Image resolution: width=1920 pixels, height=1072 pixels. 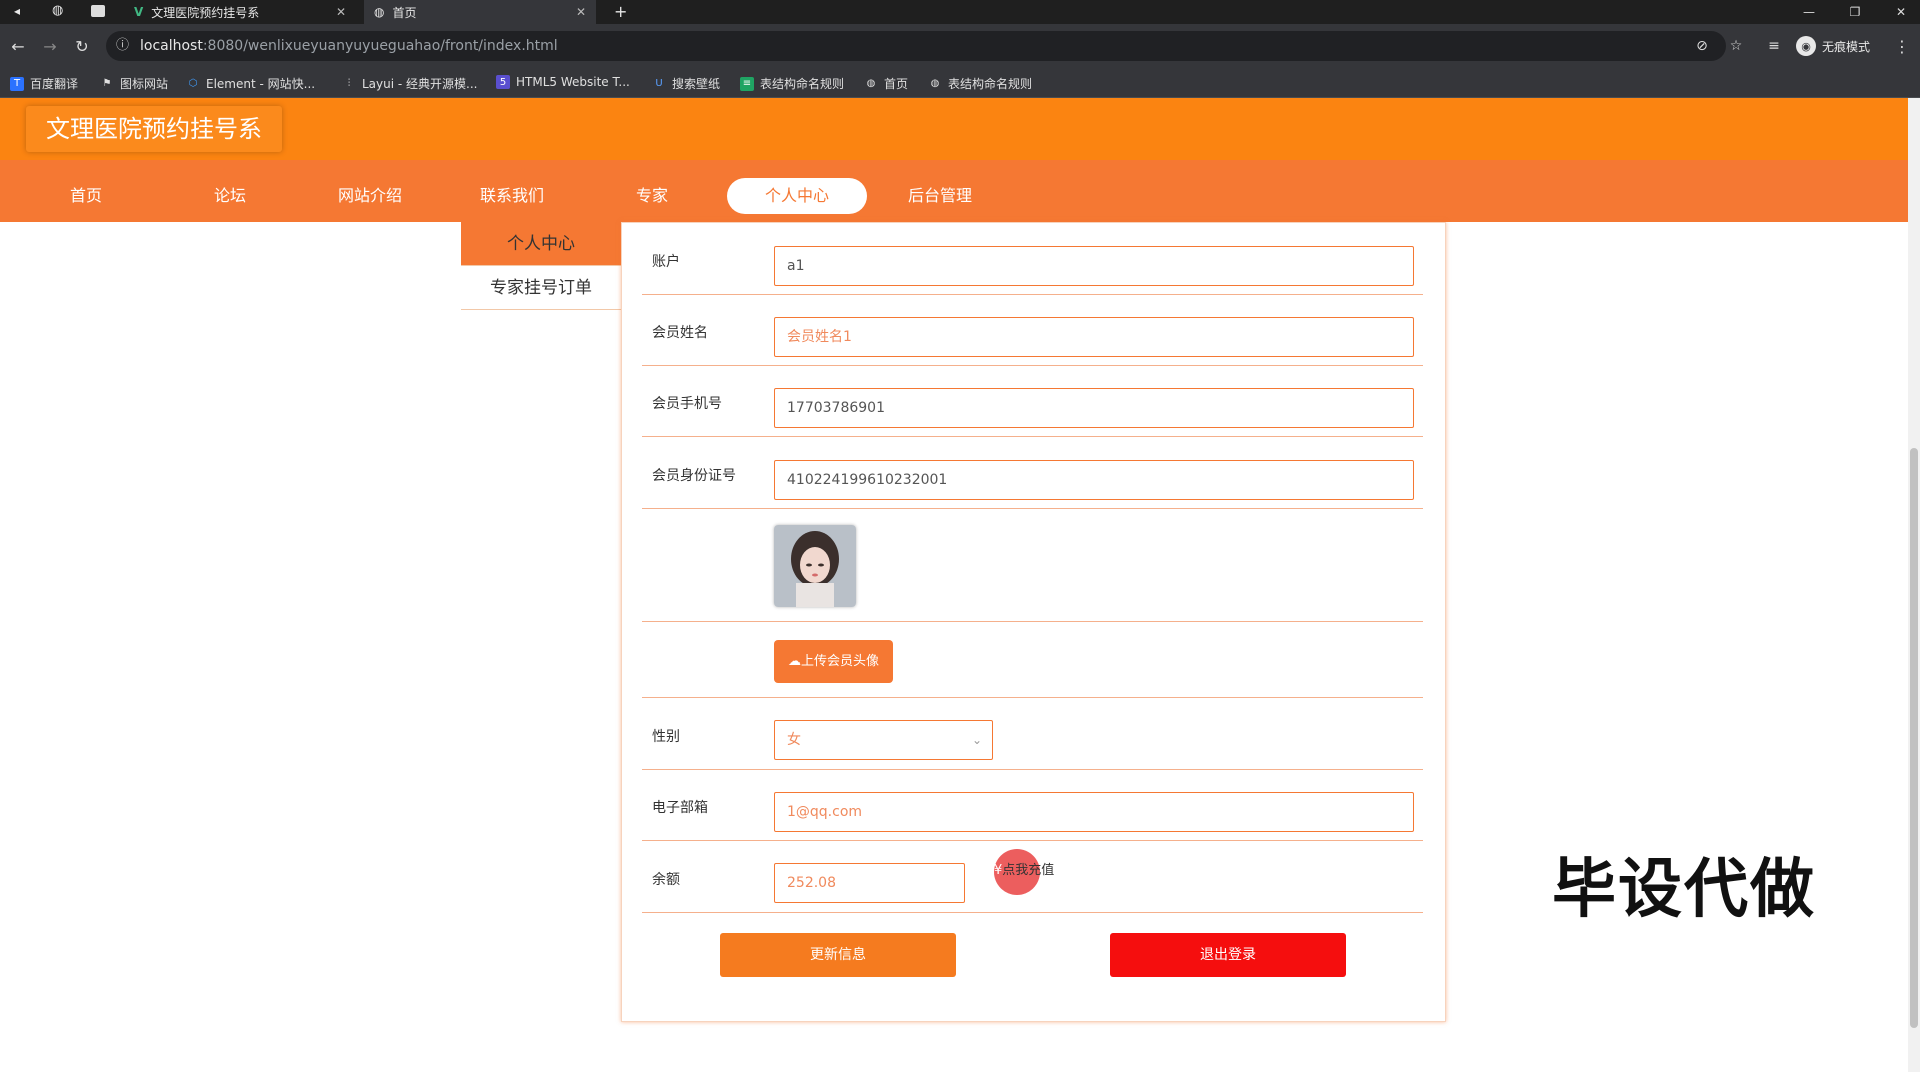 What do you see at coordinates (134, 83) in the screenshot?
I see `bookmark-item: ⚑ 图标网站` at bounding box center [134, 83].